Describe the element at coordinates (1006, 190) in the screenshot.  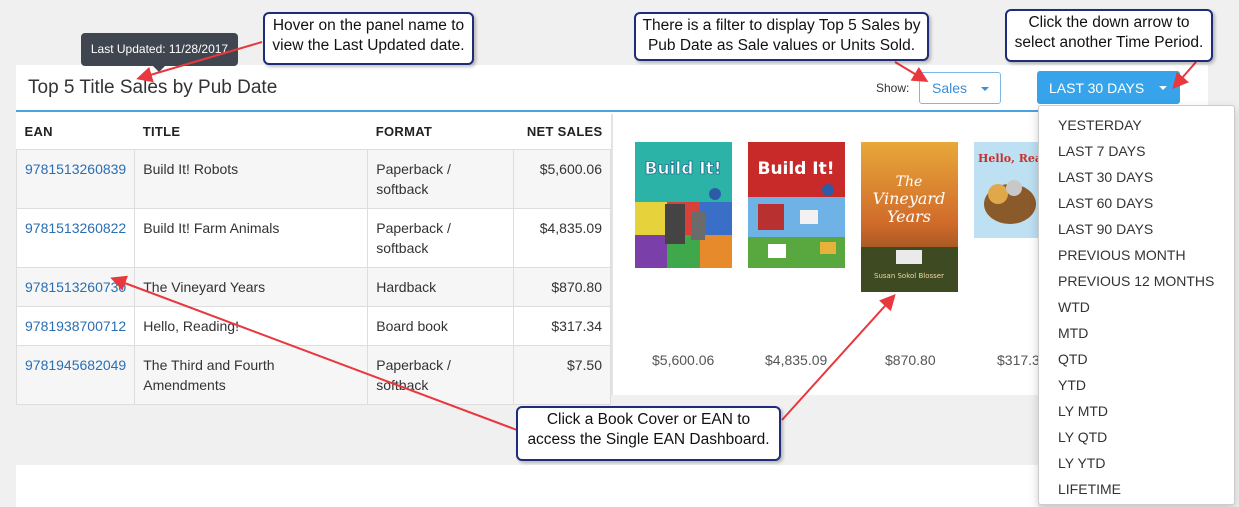
I see `book-cover-hello-reading: Hello, Rea` at that location.